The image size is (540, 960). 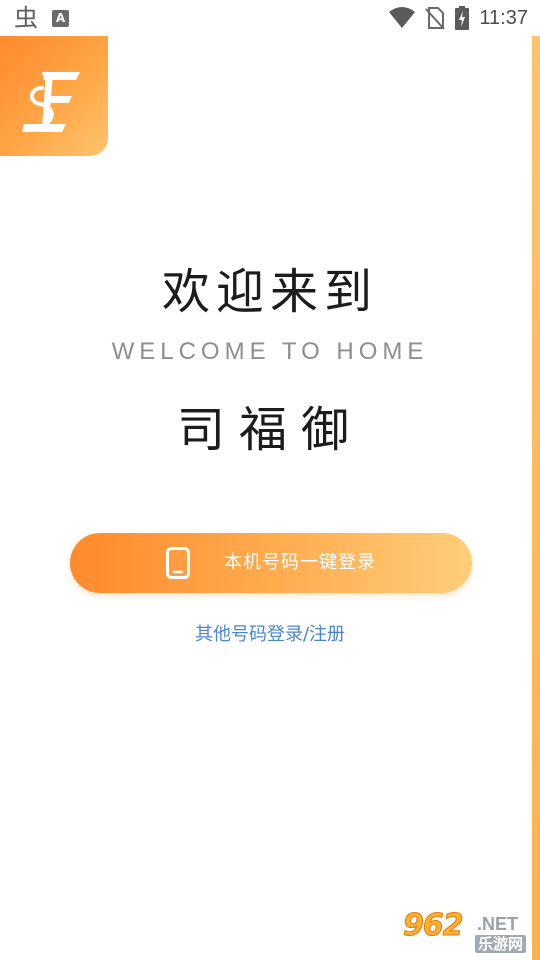 What do you see at coordinates (300, 562) in the screenshot?
I see `one-tap-login-label: 本机号码一键登录` at bounding box center [300, 562].